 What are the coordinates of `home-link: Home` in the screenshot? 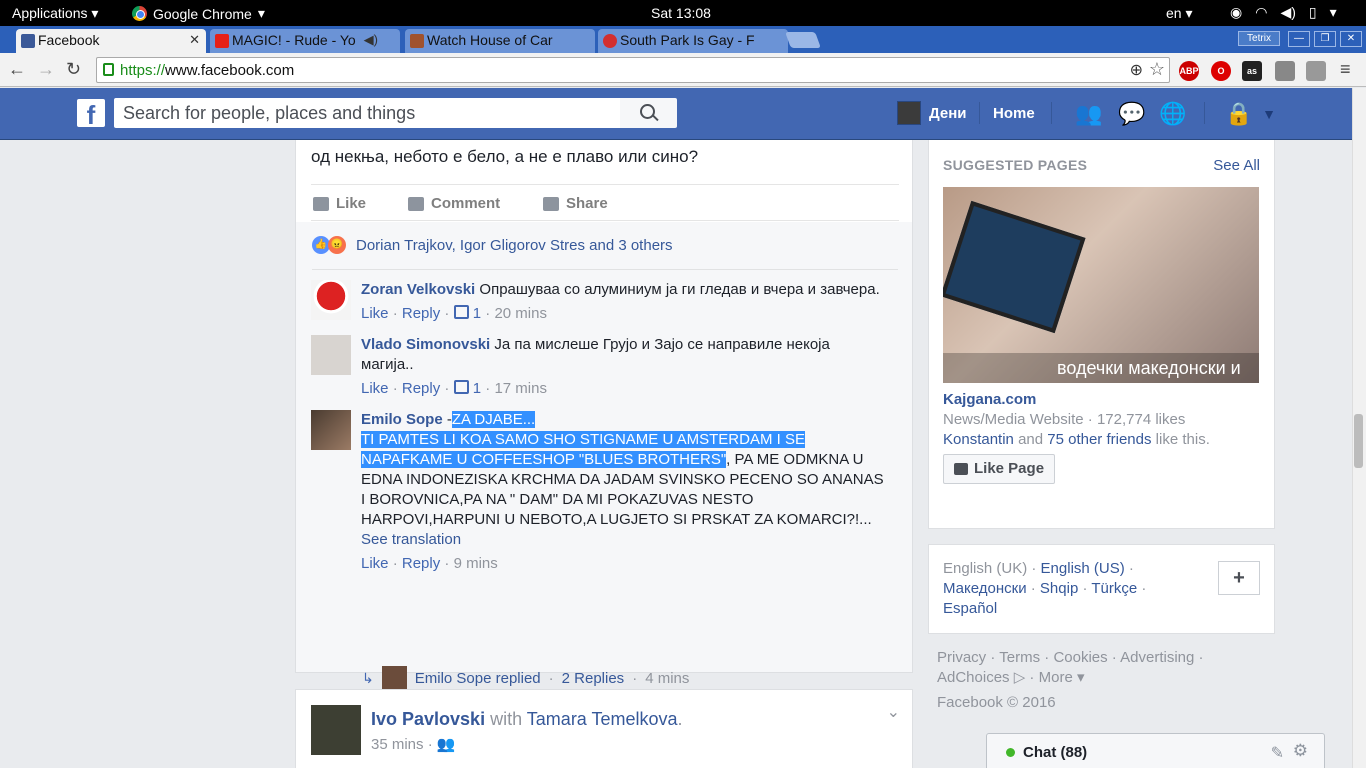 It's located at (1014, 113).